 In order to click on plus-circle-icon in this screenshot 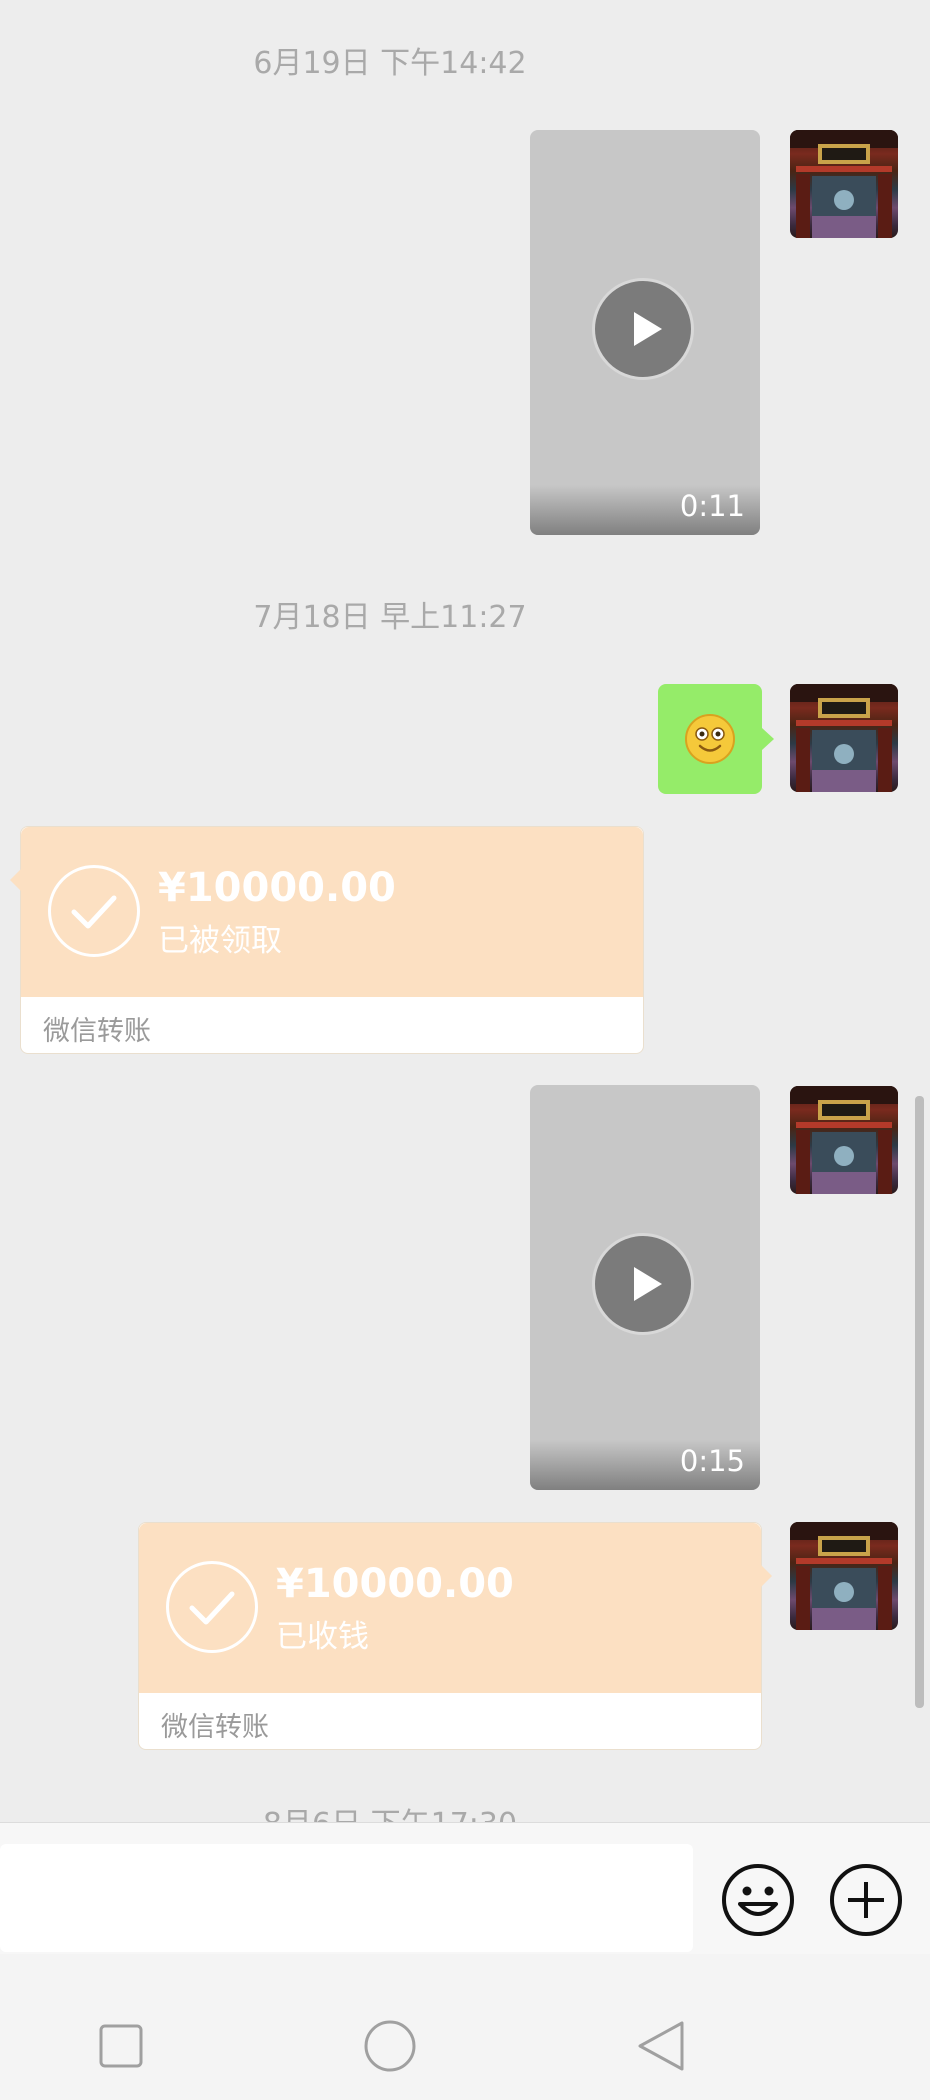, I will do `click(866, 1900)`.